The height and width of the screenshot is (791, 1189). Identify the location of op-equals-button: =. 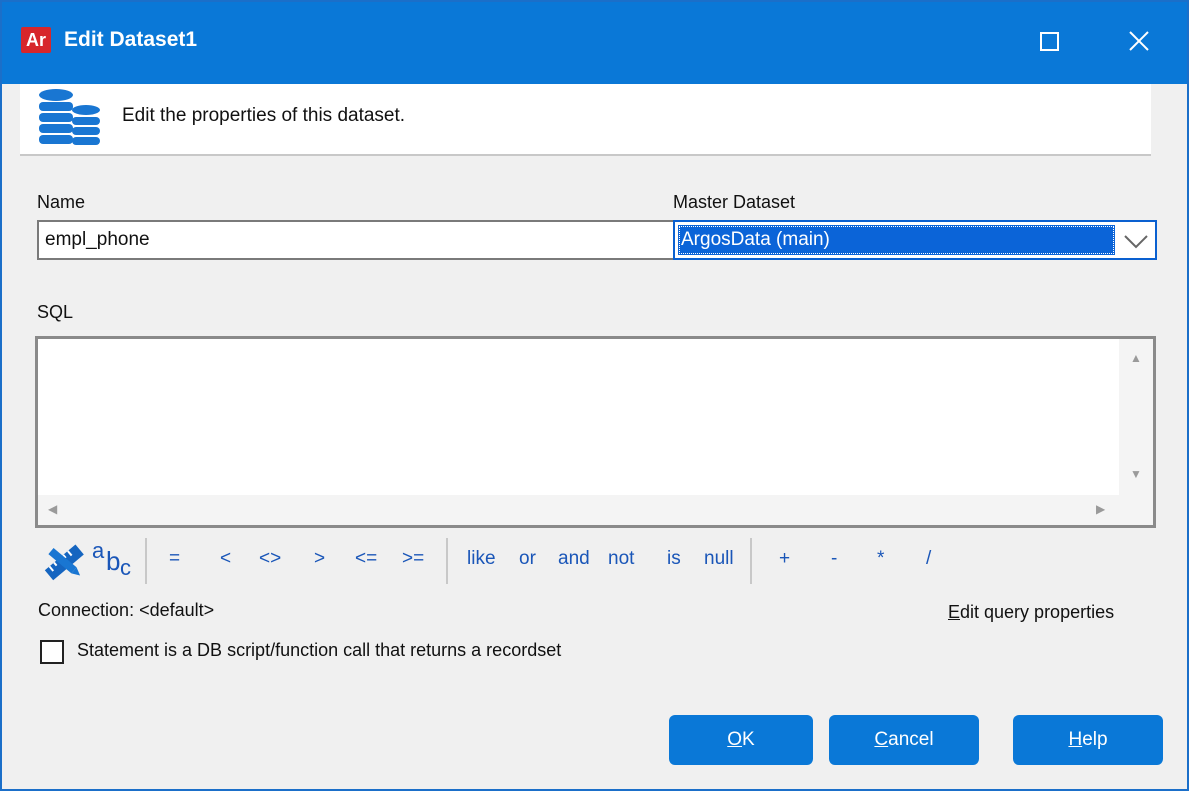
(174, 559).